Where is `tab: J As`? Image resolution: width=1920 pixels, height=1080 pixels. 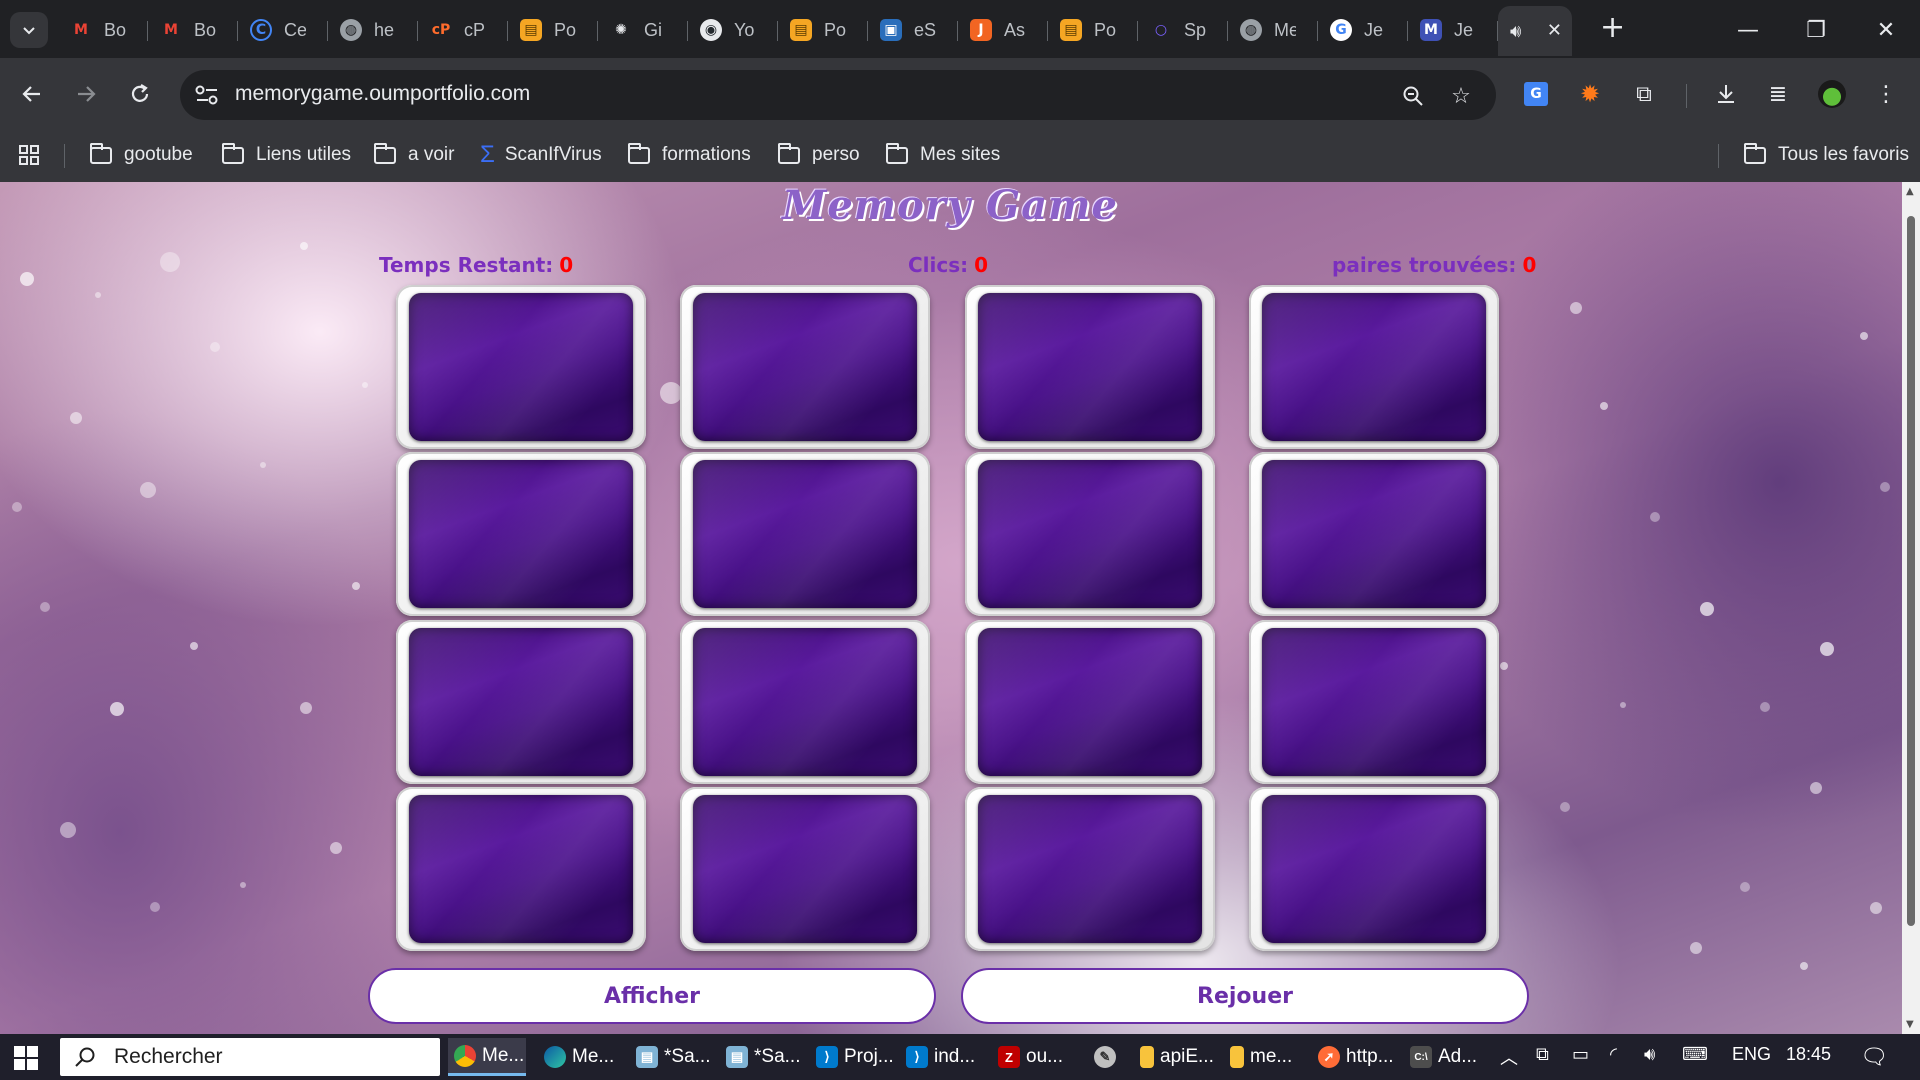
tab: J As is located at coordinates (1003, 30).